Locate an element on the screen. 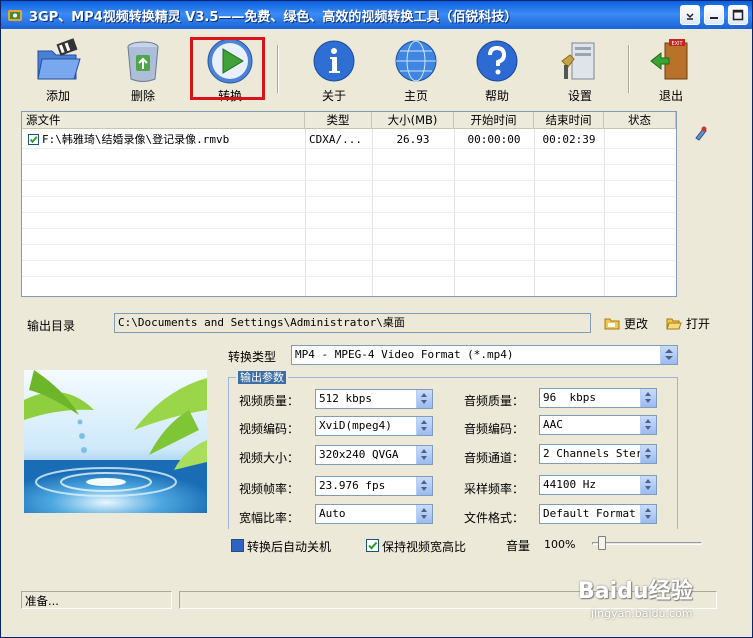  svg-text: EXIT is located at coordinates (677, 44).